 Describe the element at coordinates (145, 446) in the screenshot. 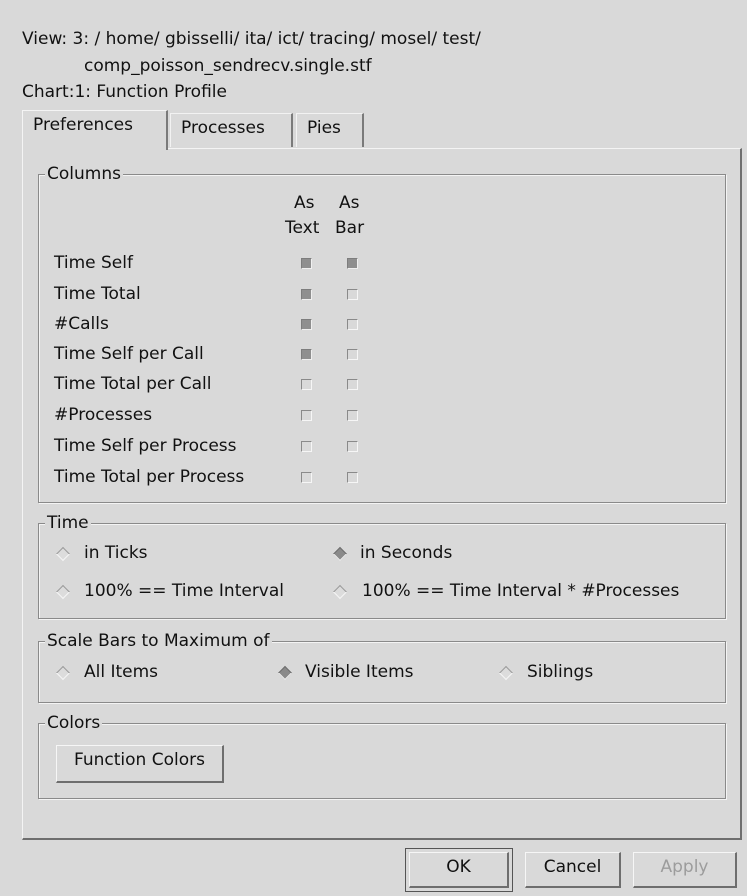

I see `column-row-time-self-per-process: Time Self per Process` at that location.